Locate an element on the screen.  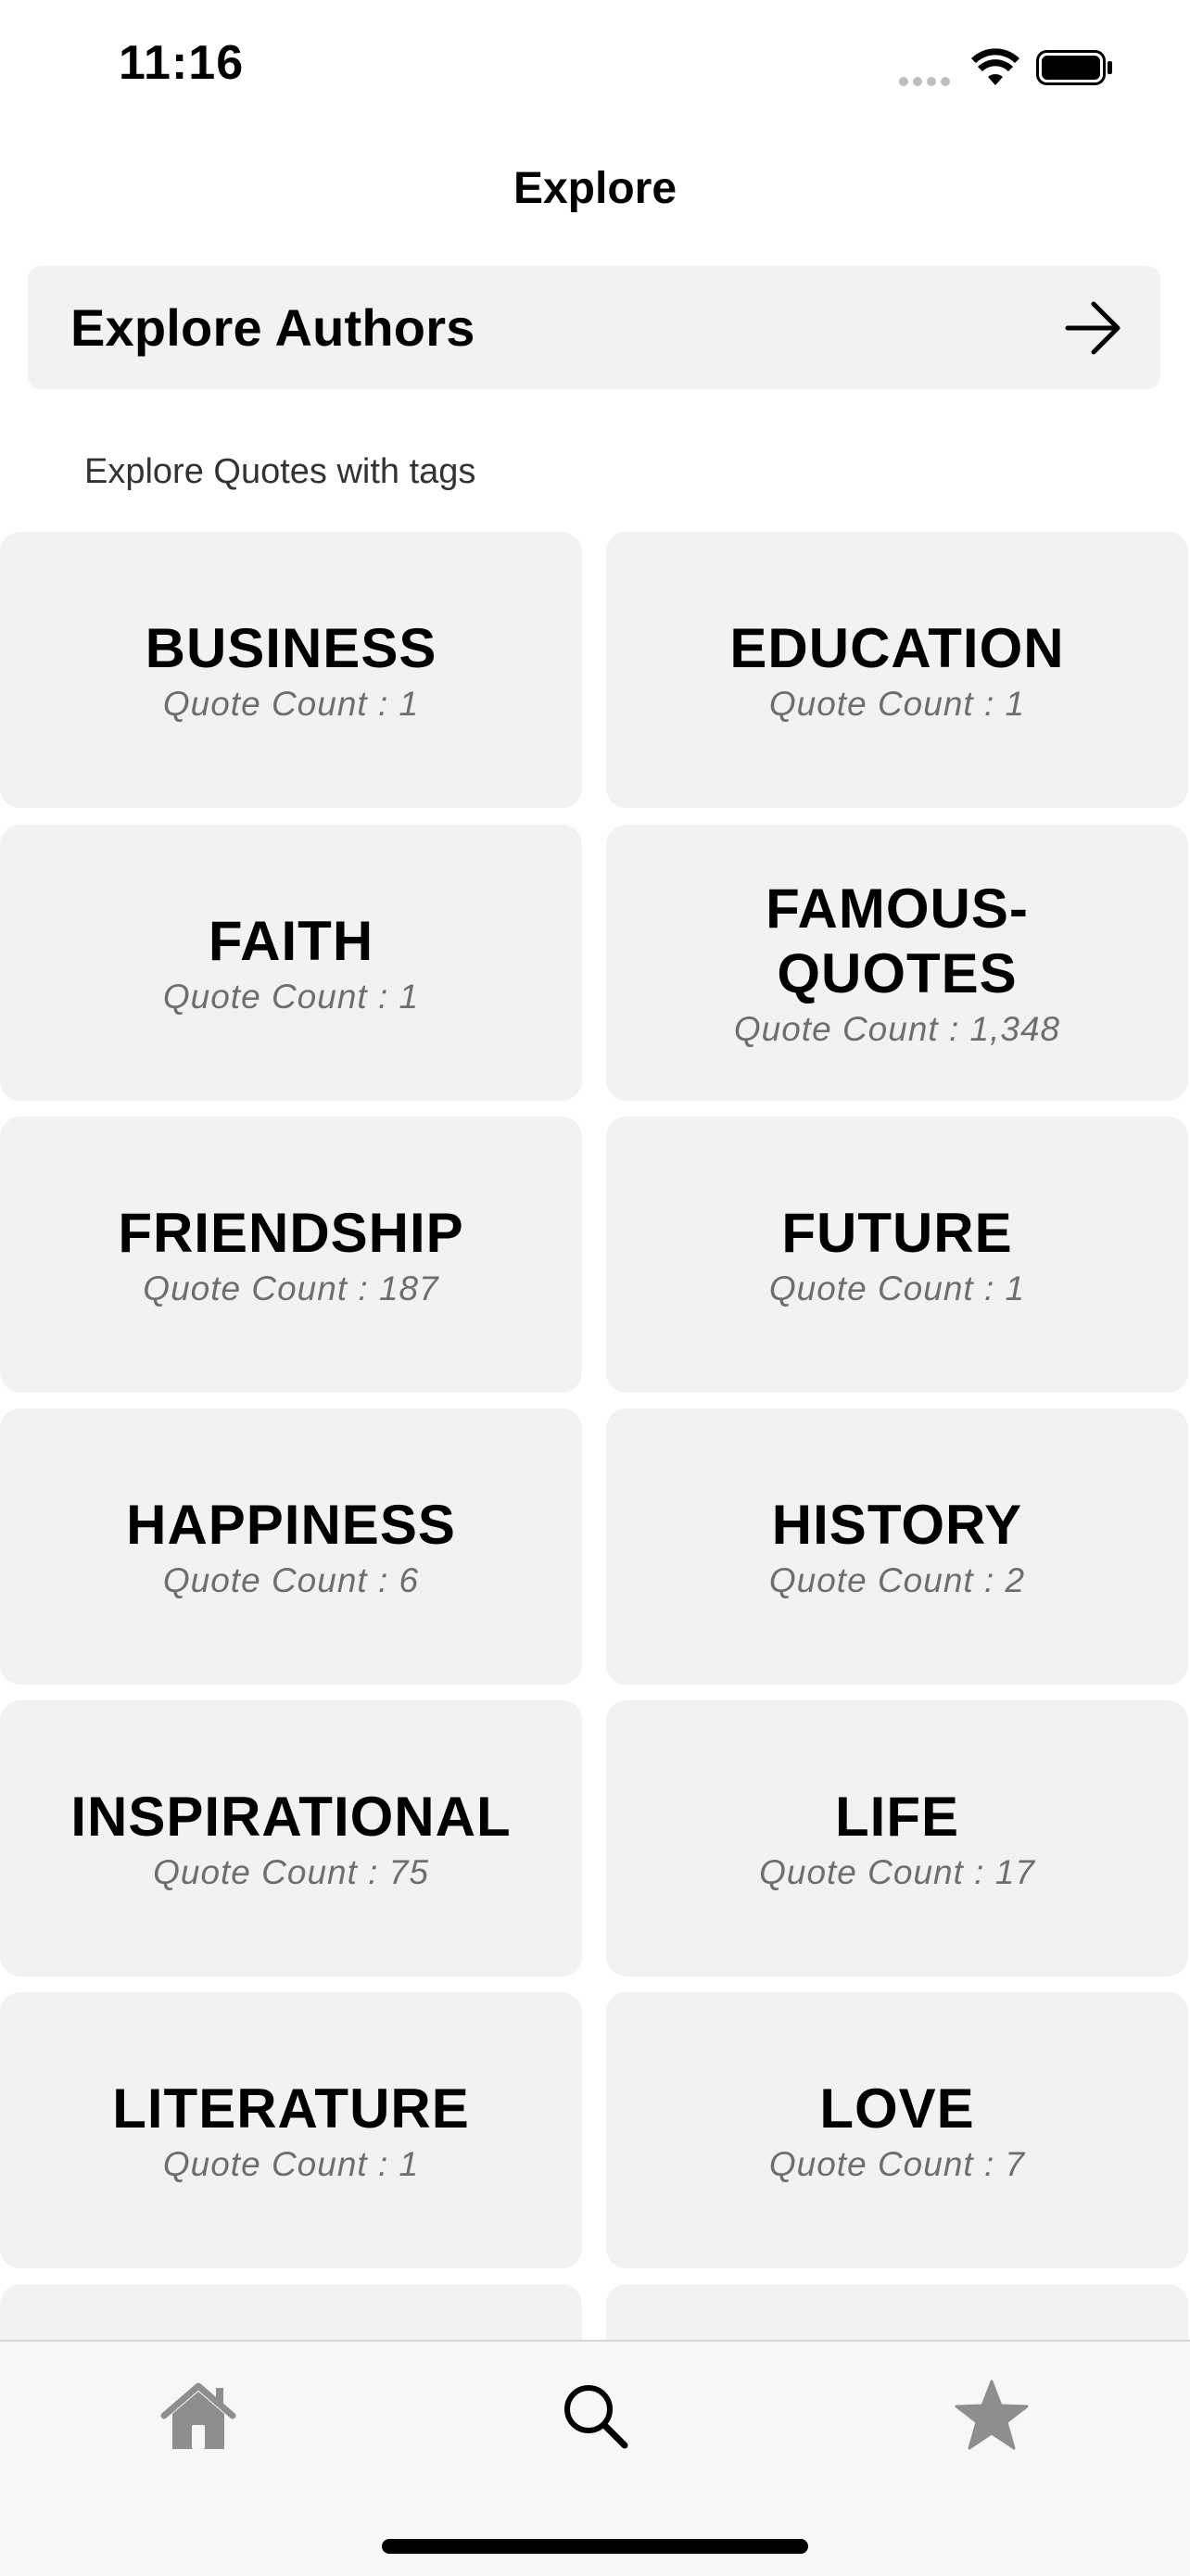
tag-card-literature: LITERATURE Quote Count : 1 is located at coordinates (291, 2130).